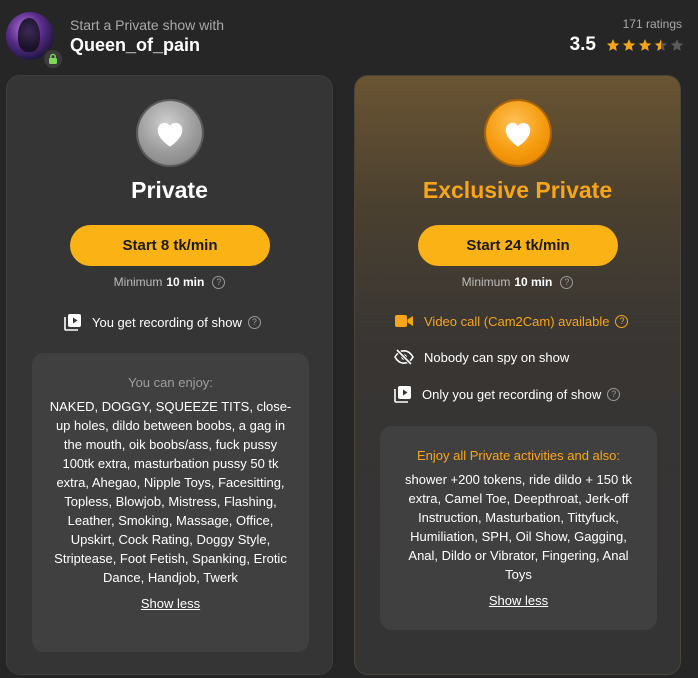 The image size is (698, 678). What do you see at coordinates (652, 24) in the screenshot?
I see `ratings-count: 171 ratings` at bounding box center [652, 24].